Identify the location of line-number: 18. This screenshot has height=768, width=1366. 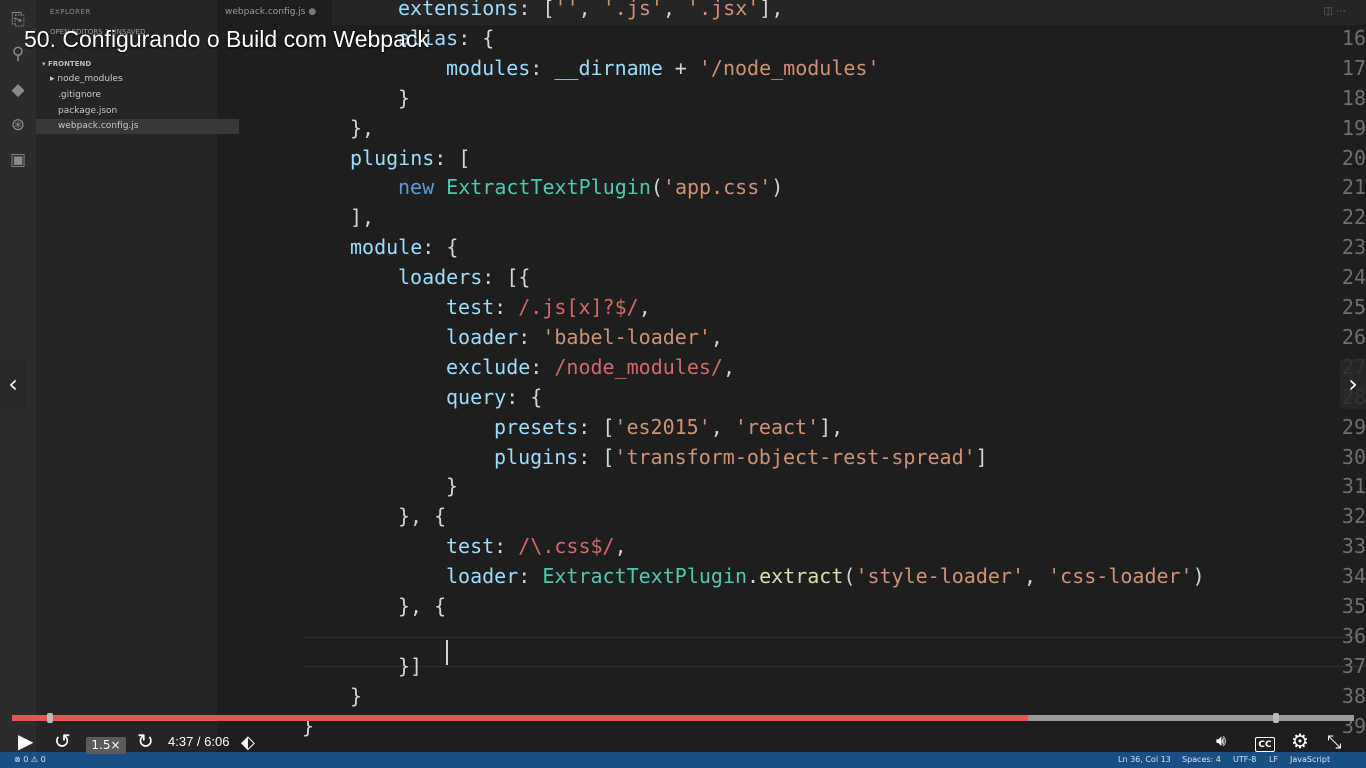
(1353, 97).